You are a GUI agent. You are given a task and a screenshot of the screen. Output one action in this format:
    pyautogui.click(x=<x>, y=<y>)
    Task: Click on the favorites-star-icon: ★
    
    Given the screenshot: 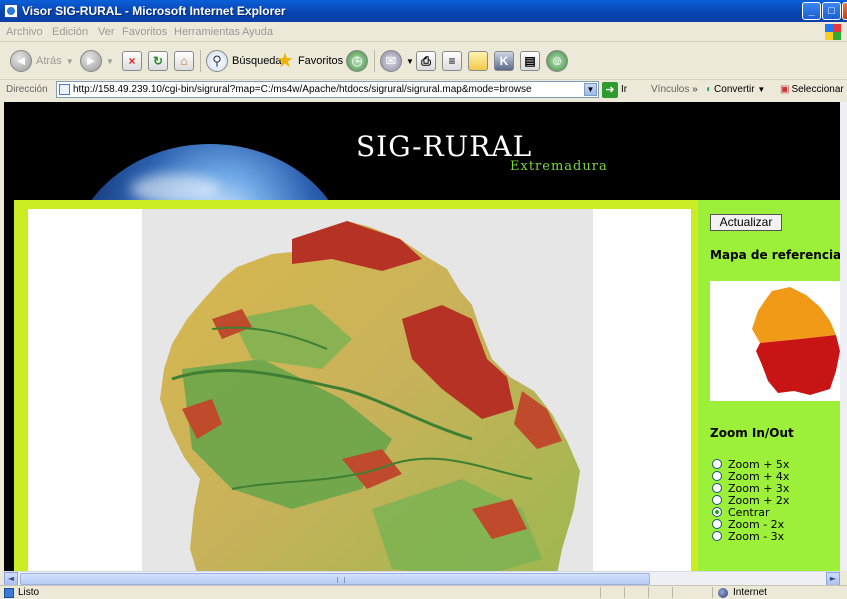 What is the action you would take?
    pyautogui.click(x=285, y=61)
    